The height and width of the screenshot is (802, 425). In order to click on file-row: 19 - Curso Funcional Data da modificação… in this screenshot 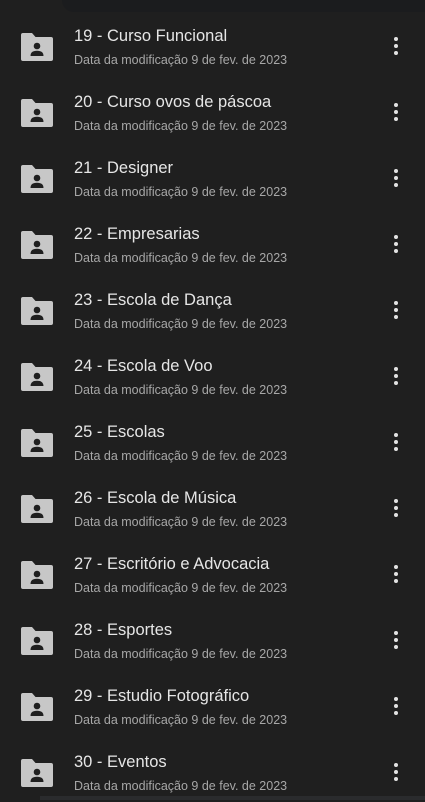, I will do `click(212, 43)`.